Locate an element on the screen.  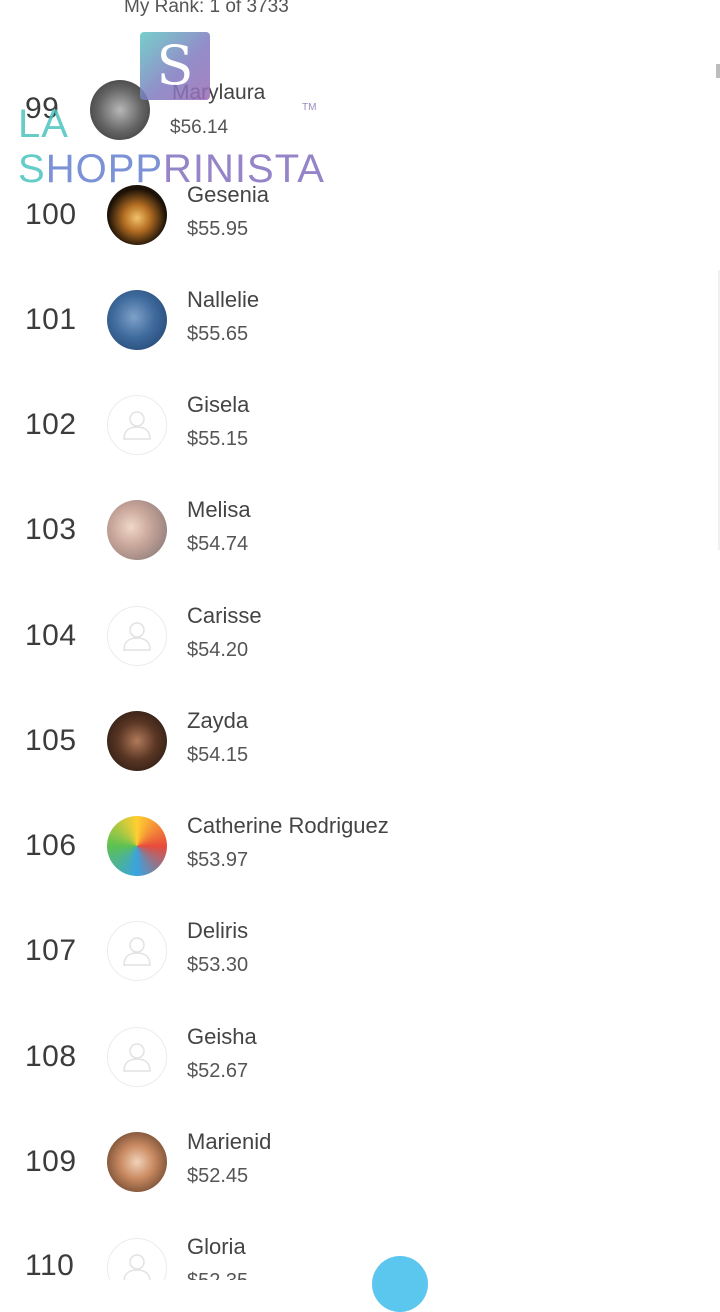
user-name: Nallelie is located at coordinates (223, 299).